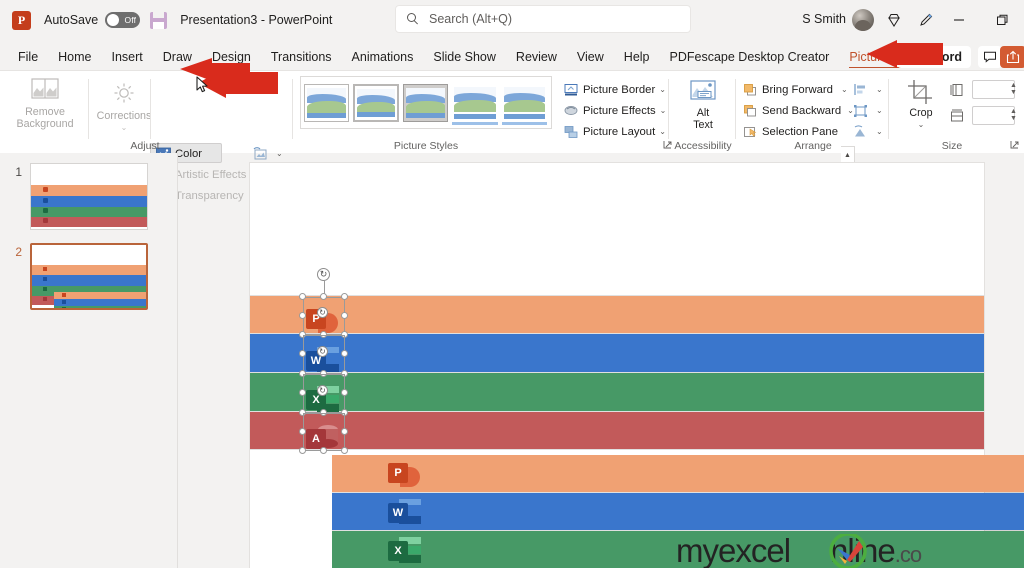  What do you see at coordinates (926, 20) in the screenshot?
I see `pen-icon` at bounding box center [926, 20].